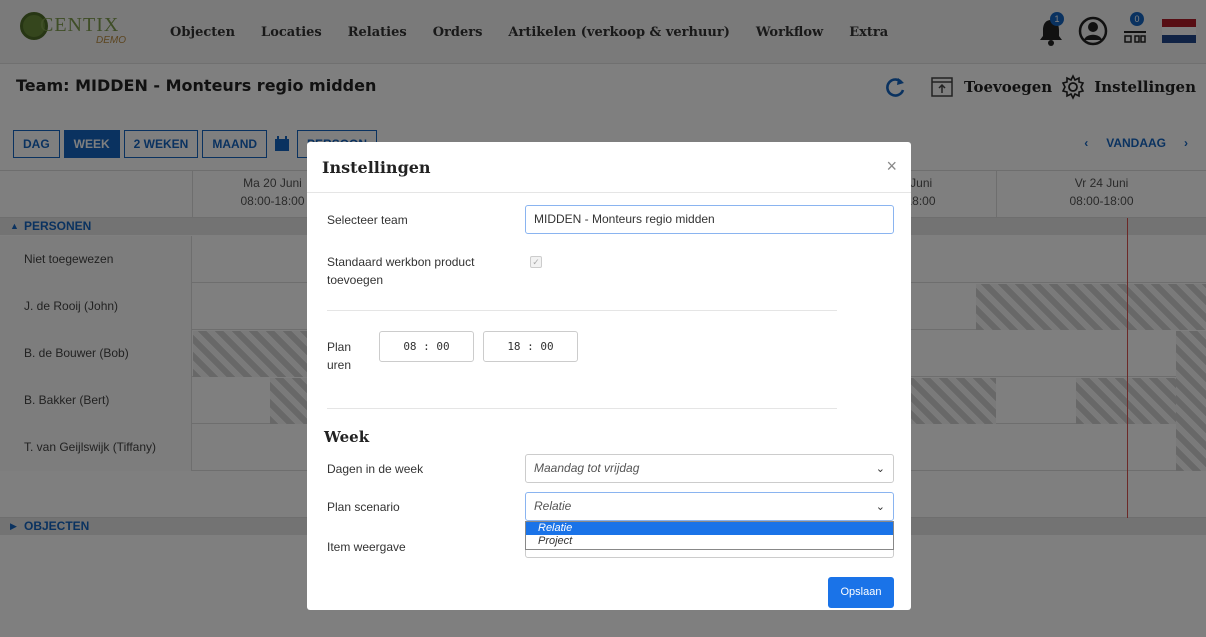 The image size is (1206, 637). I want to click on modal-divider, so click(609, 192).